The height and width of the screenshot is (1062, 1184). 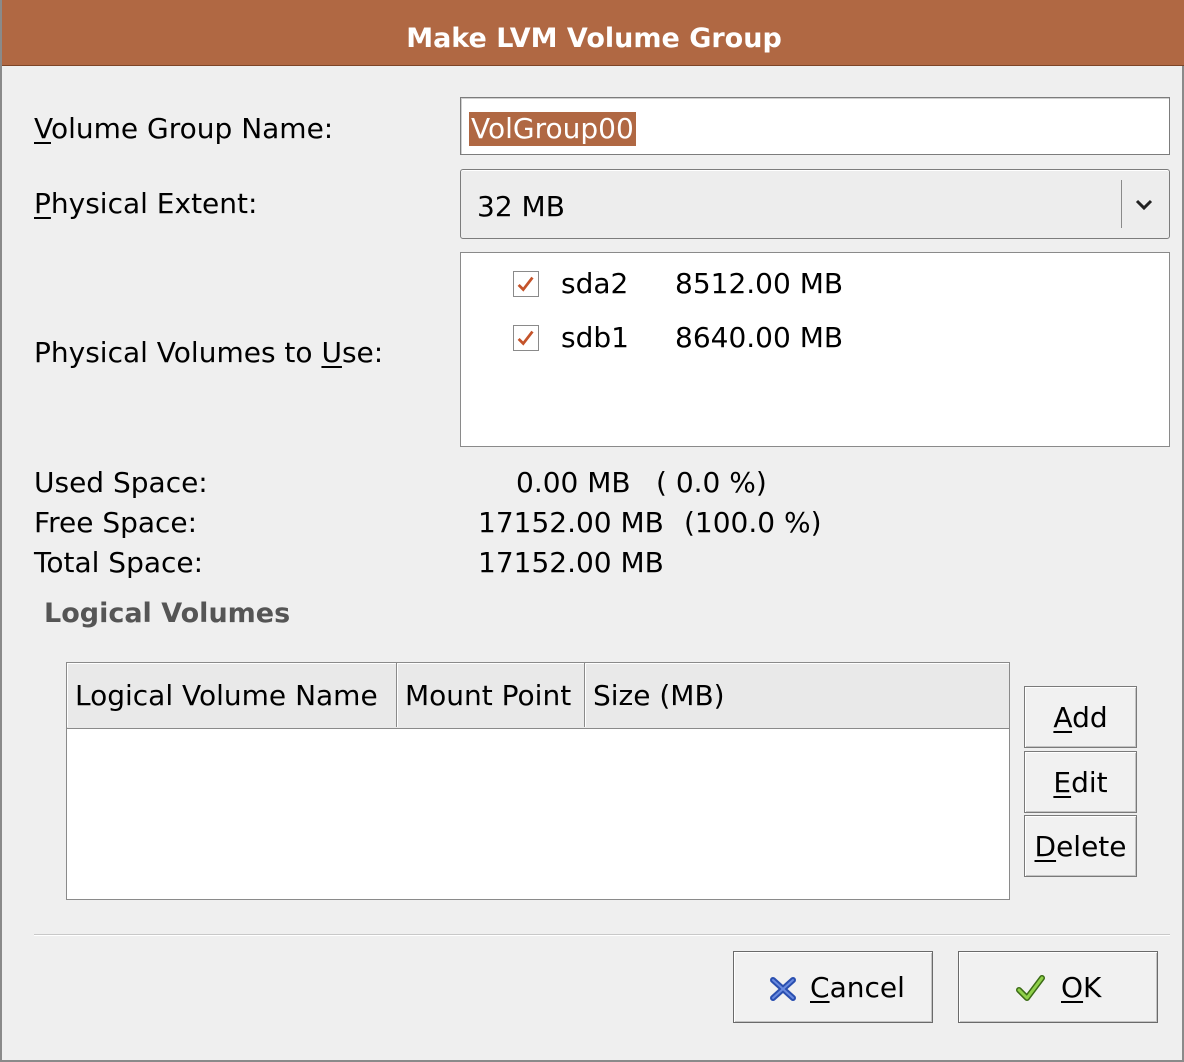 What do you see at coordinates (797, 695) in the screenshot?
I see `column-header-size: Size (MB)` at bounding box center [797, 695].